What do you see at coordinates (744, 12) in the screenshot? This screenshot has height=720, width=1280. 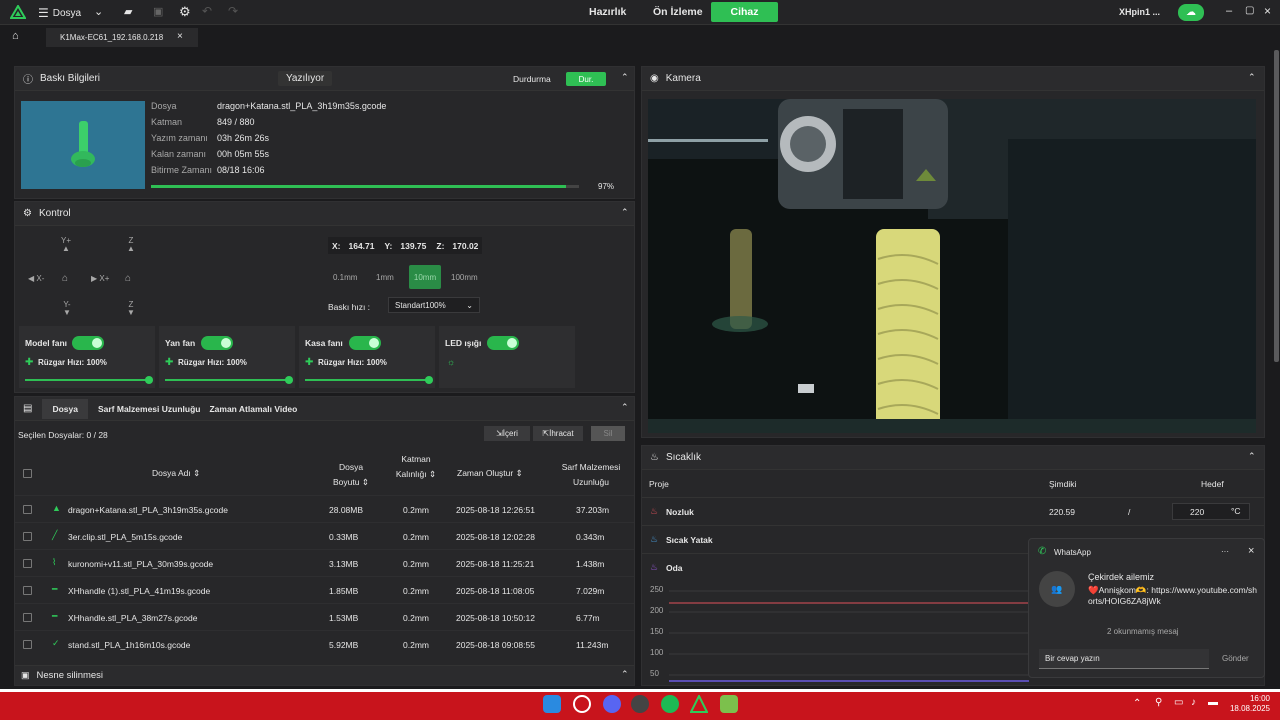 I see `nav-device: Cihaz` at bounding box center [744, 12].